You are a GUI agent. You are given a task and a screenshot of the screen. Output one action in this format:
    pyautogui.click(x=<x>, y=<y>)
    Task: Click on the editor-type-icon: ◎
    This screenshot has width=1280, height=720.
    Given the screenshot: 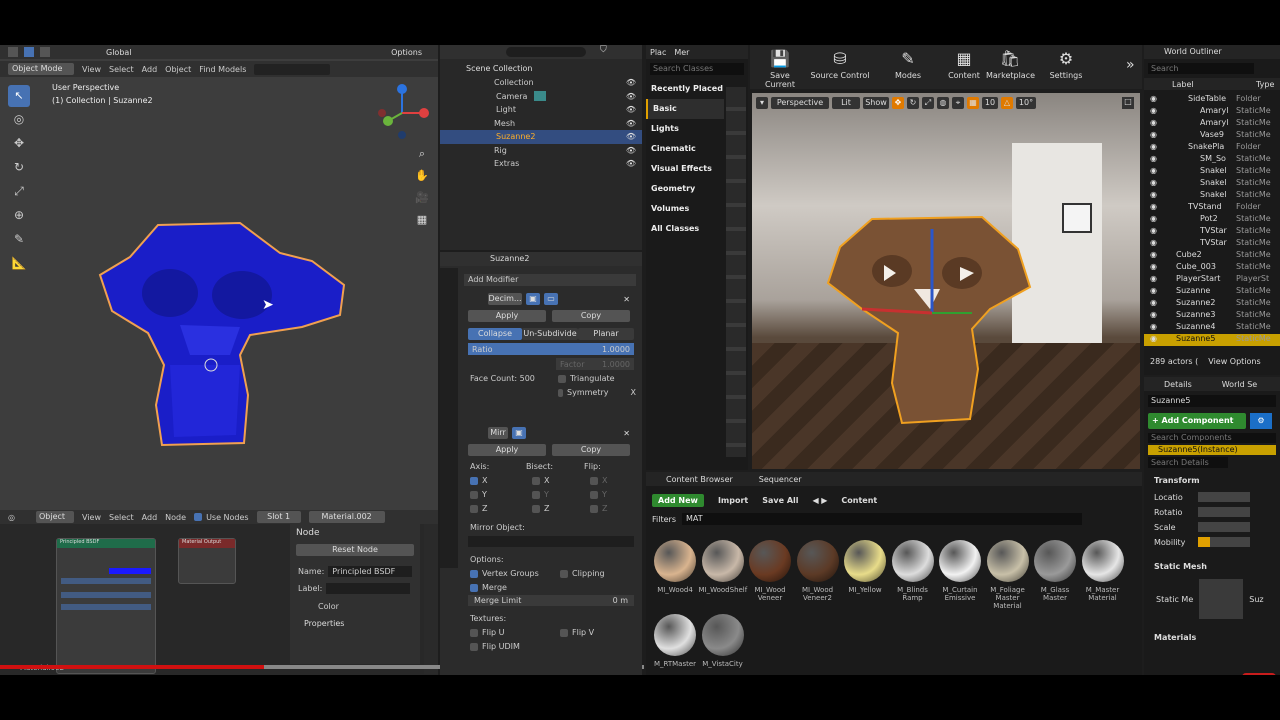 What is the action you would take?
    pyautogui.click(x=18, y=517)
    